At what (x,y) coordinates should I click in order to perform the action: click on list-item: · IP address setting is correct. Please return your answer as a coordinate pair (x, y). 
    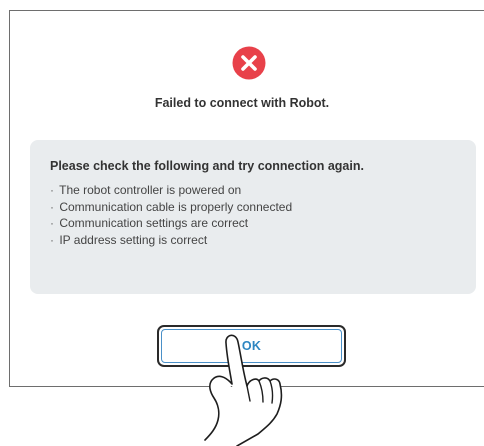
    Looking at the image, I should click on (263, 240).